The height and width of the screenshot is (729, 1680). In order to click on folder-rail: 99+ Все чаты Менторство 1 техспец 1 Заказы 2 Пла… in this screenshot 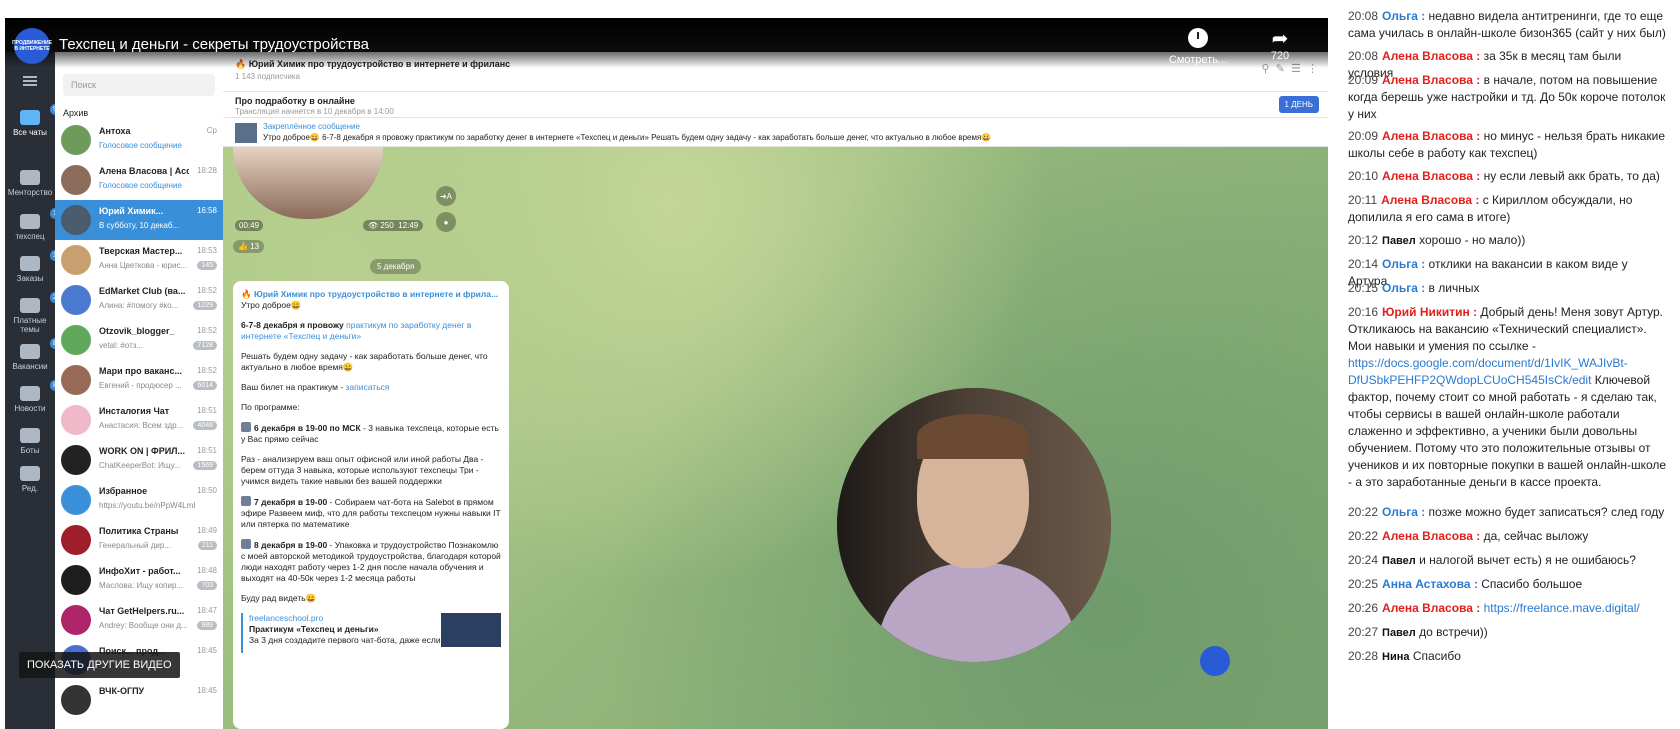, I will do `click(36, 390)`.